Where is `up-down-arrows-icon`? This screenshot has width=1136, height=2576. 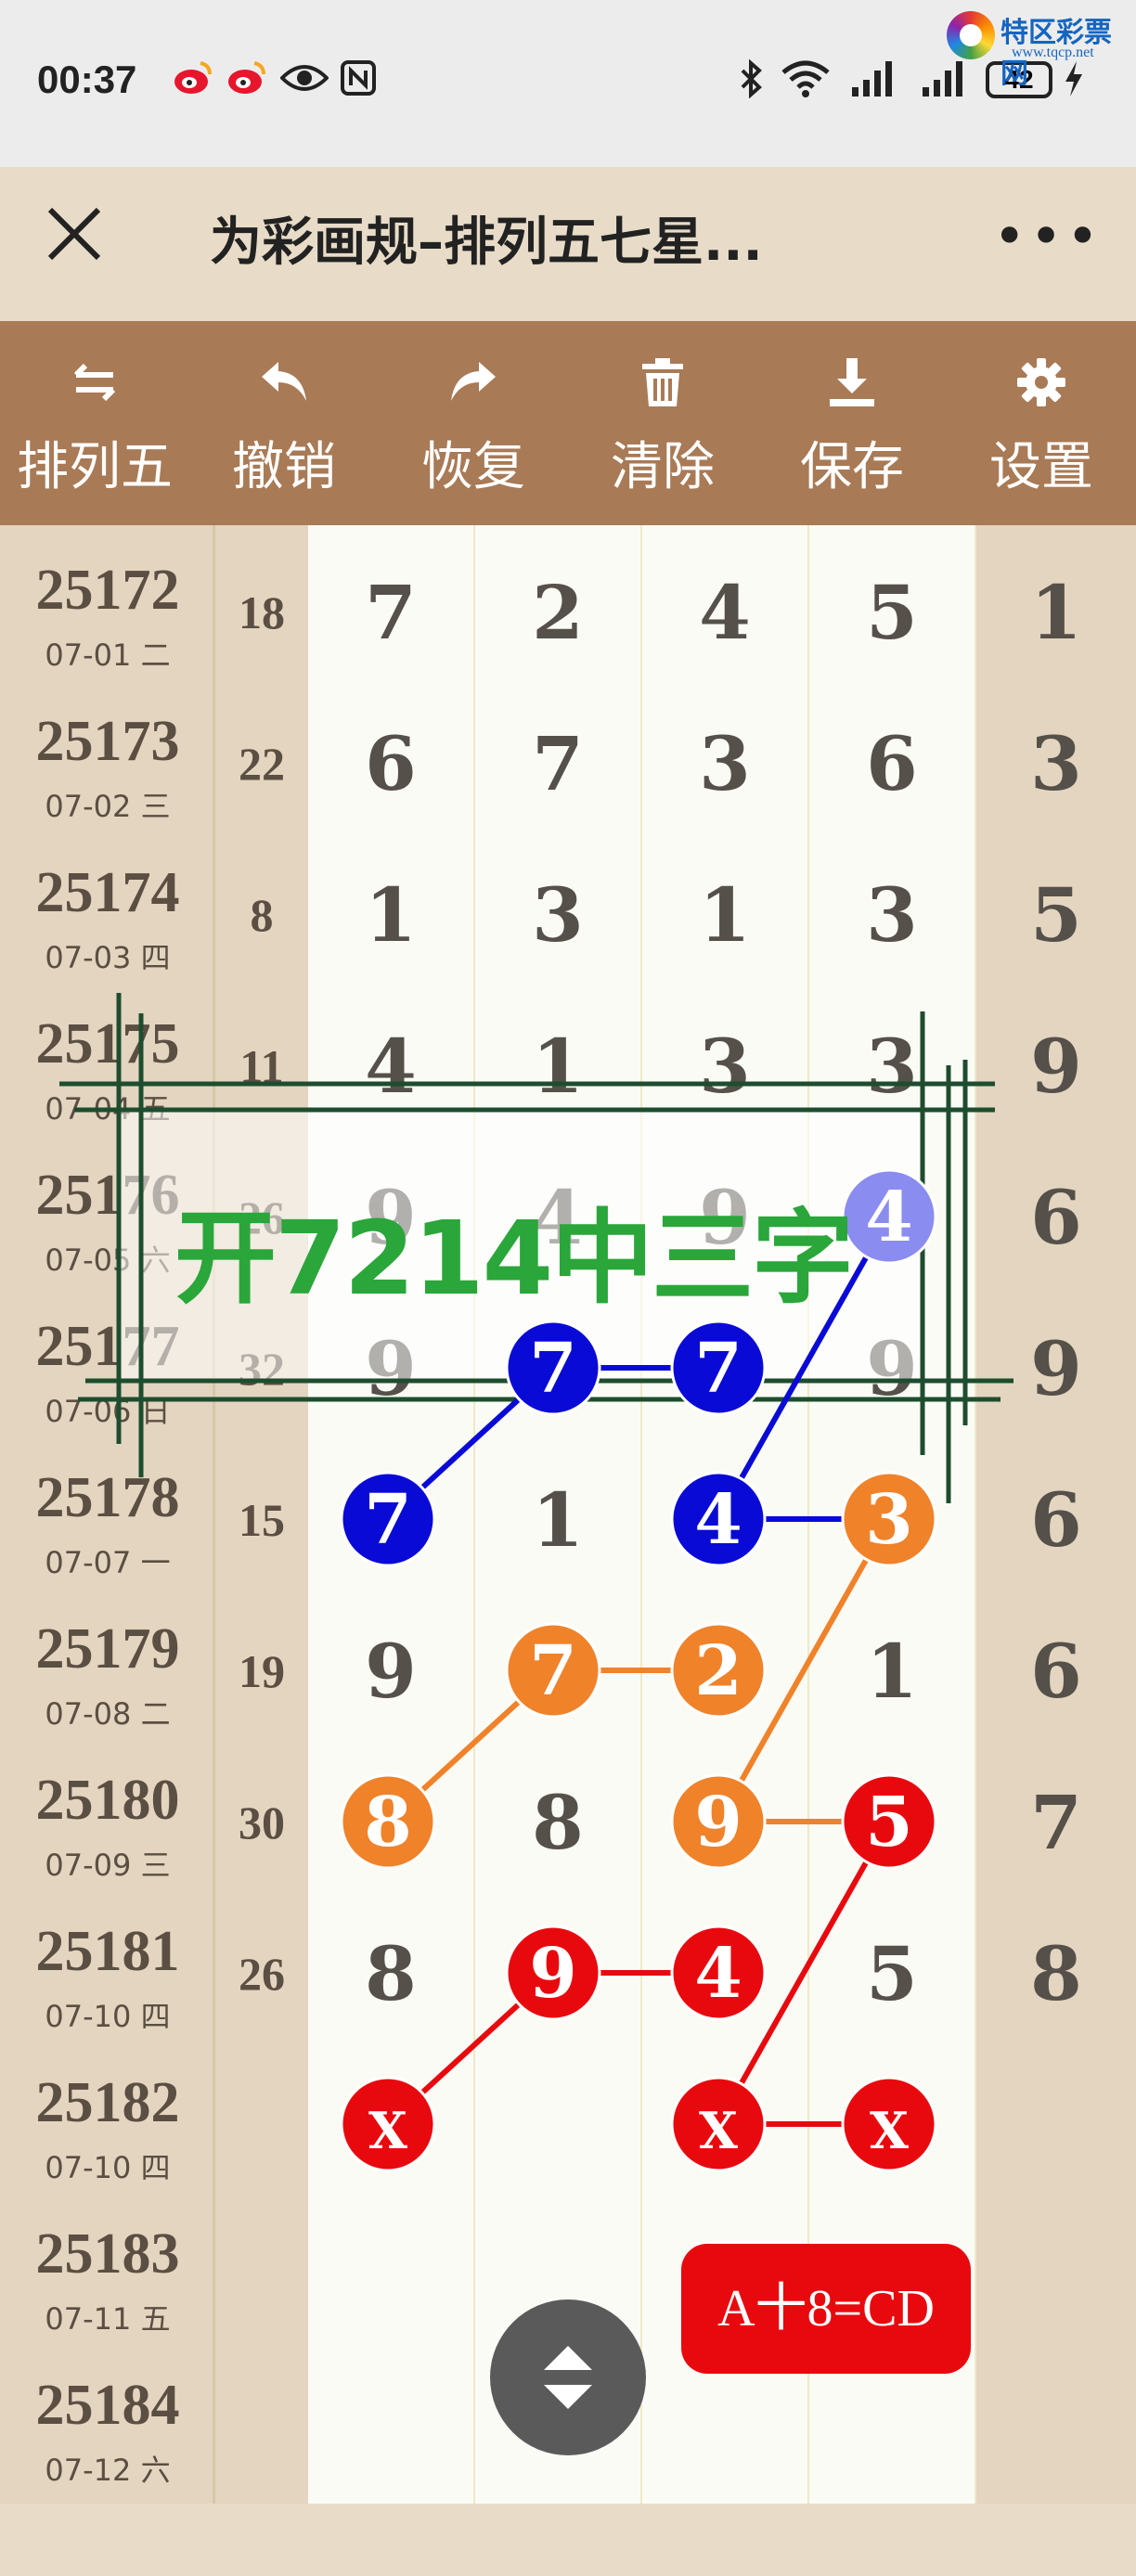 up-down-arrows-icon is located at coordinates (568, 2377).